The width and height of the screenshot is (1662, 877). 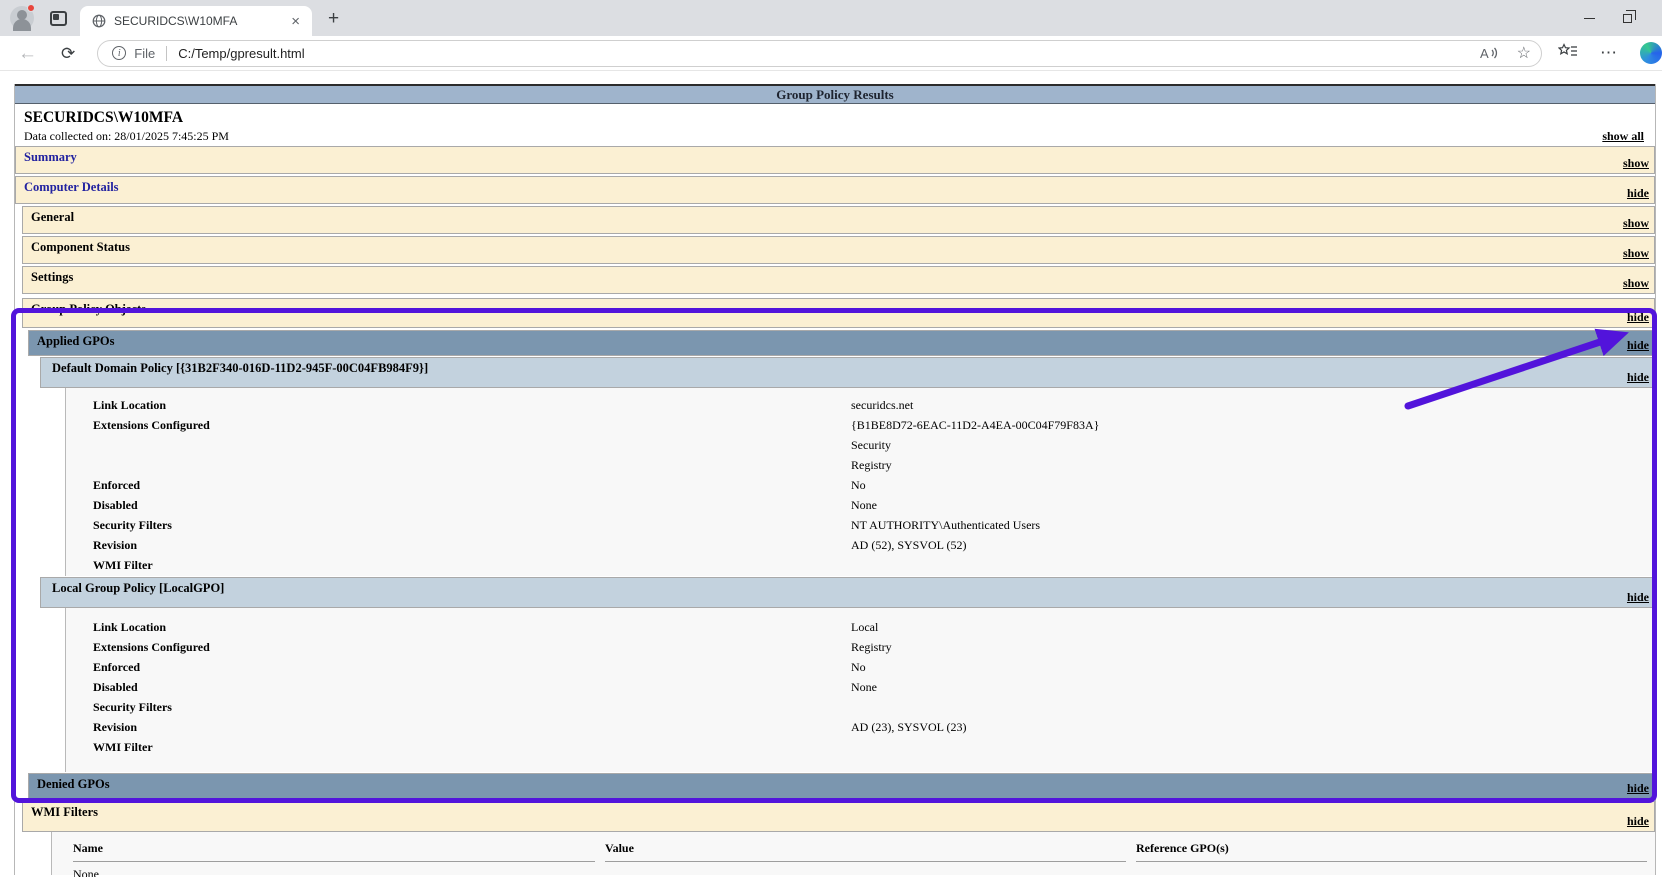 I want to click on read-aloud-icon: A, so click(x=1489, y=53).